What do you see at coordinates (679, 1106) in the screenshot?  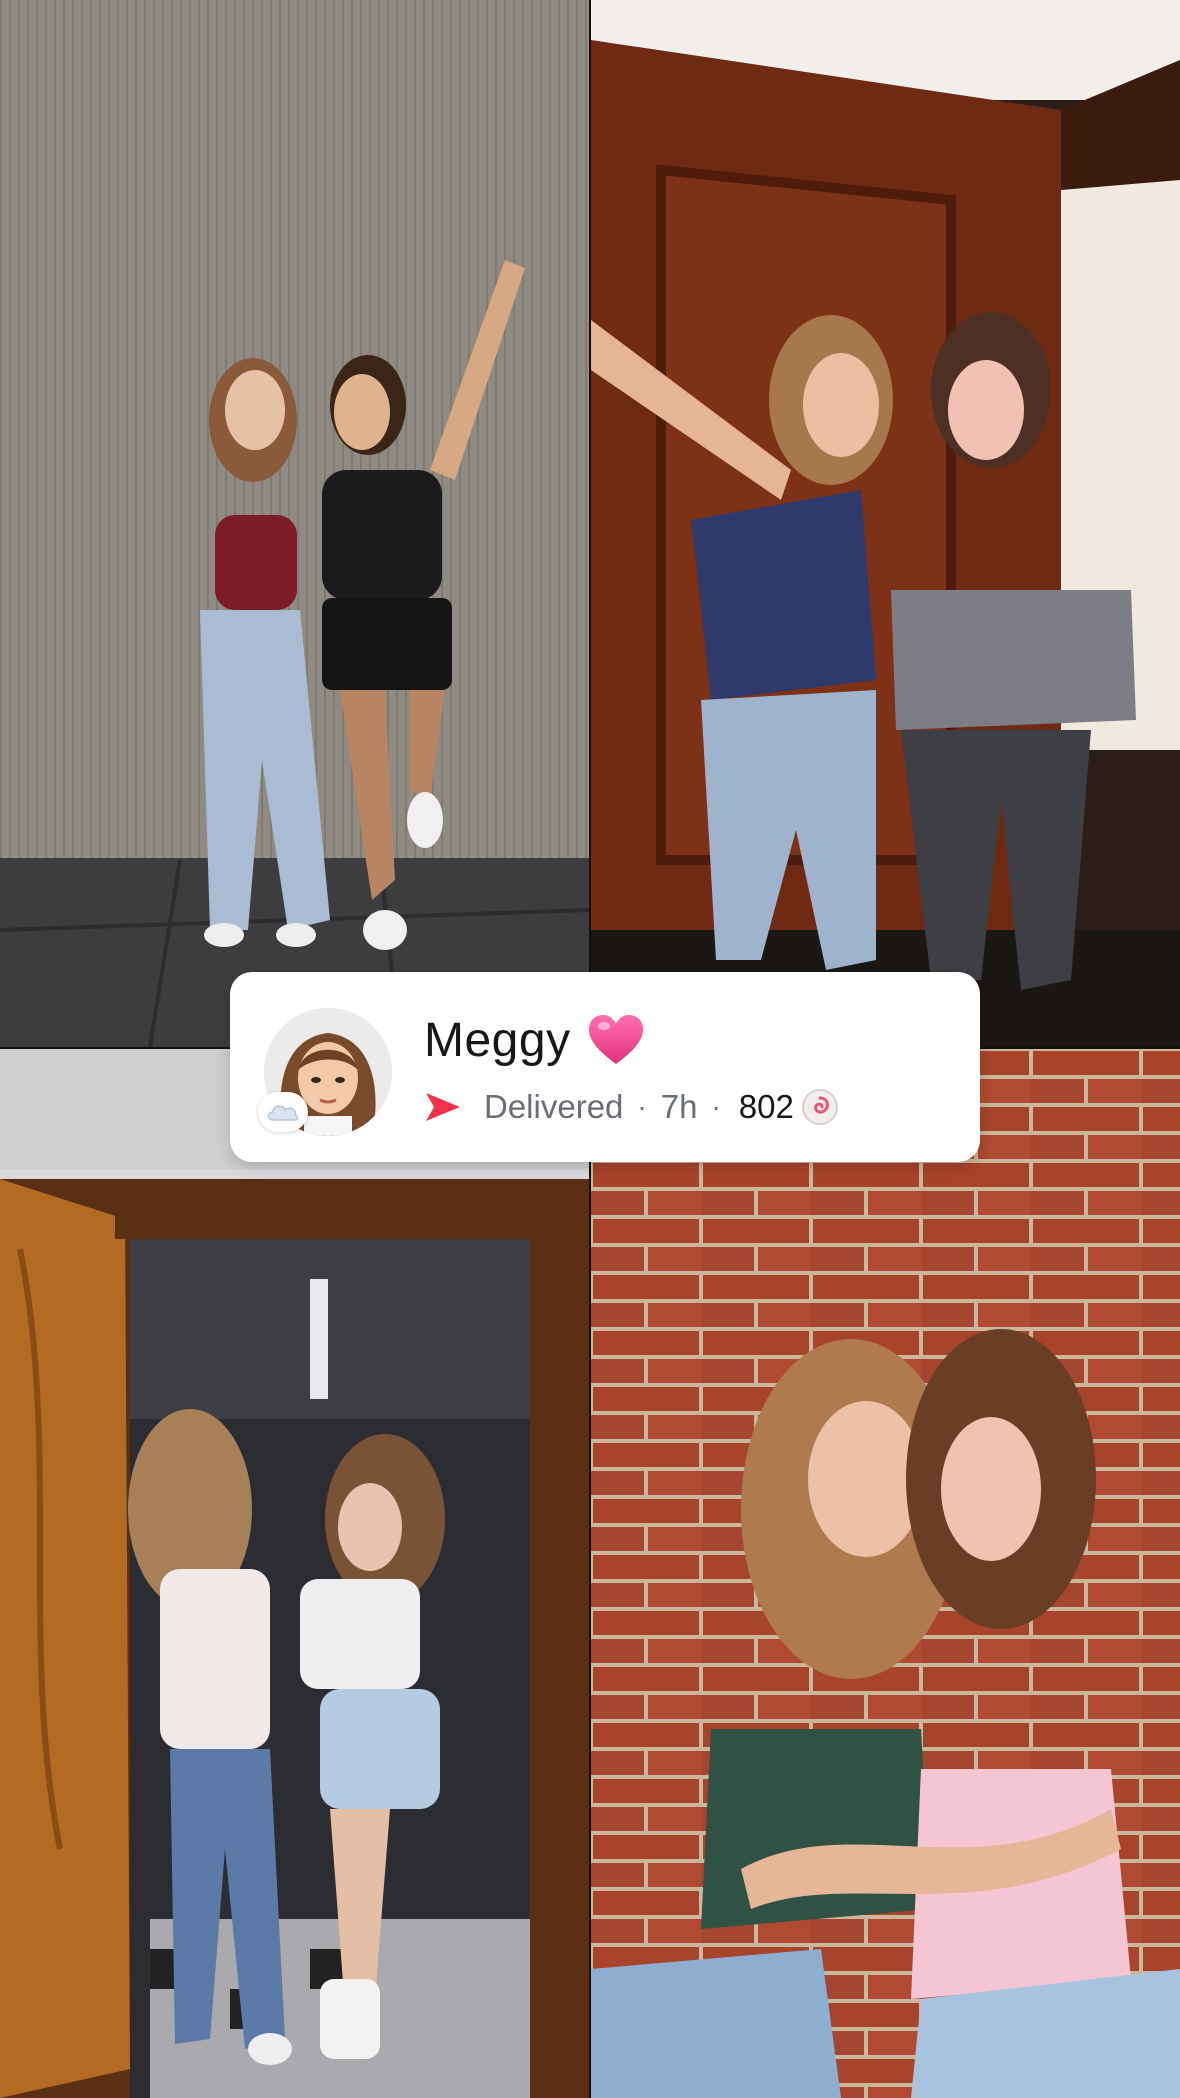 I see `time-ago: 7h` at bounding box center [679, 1106].